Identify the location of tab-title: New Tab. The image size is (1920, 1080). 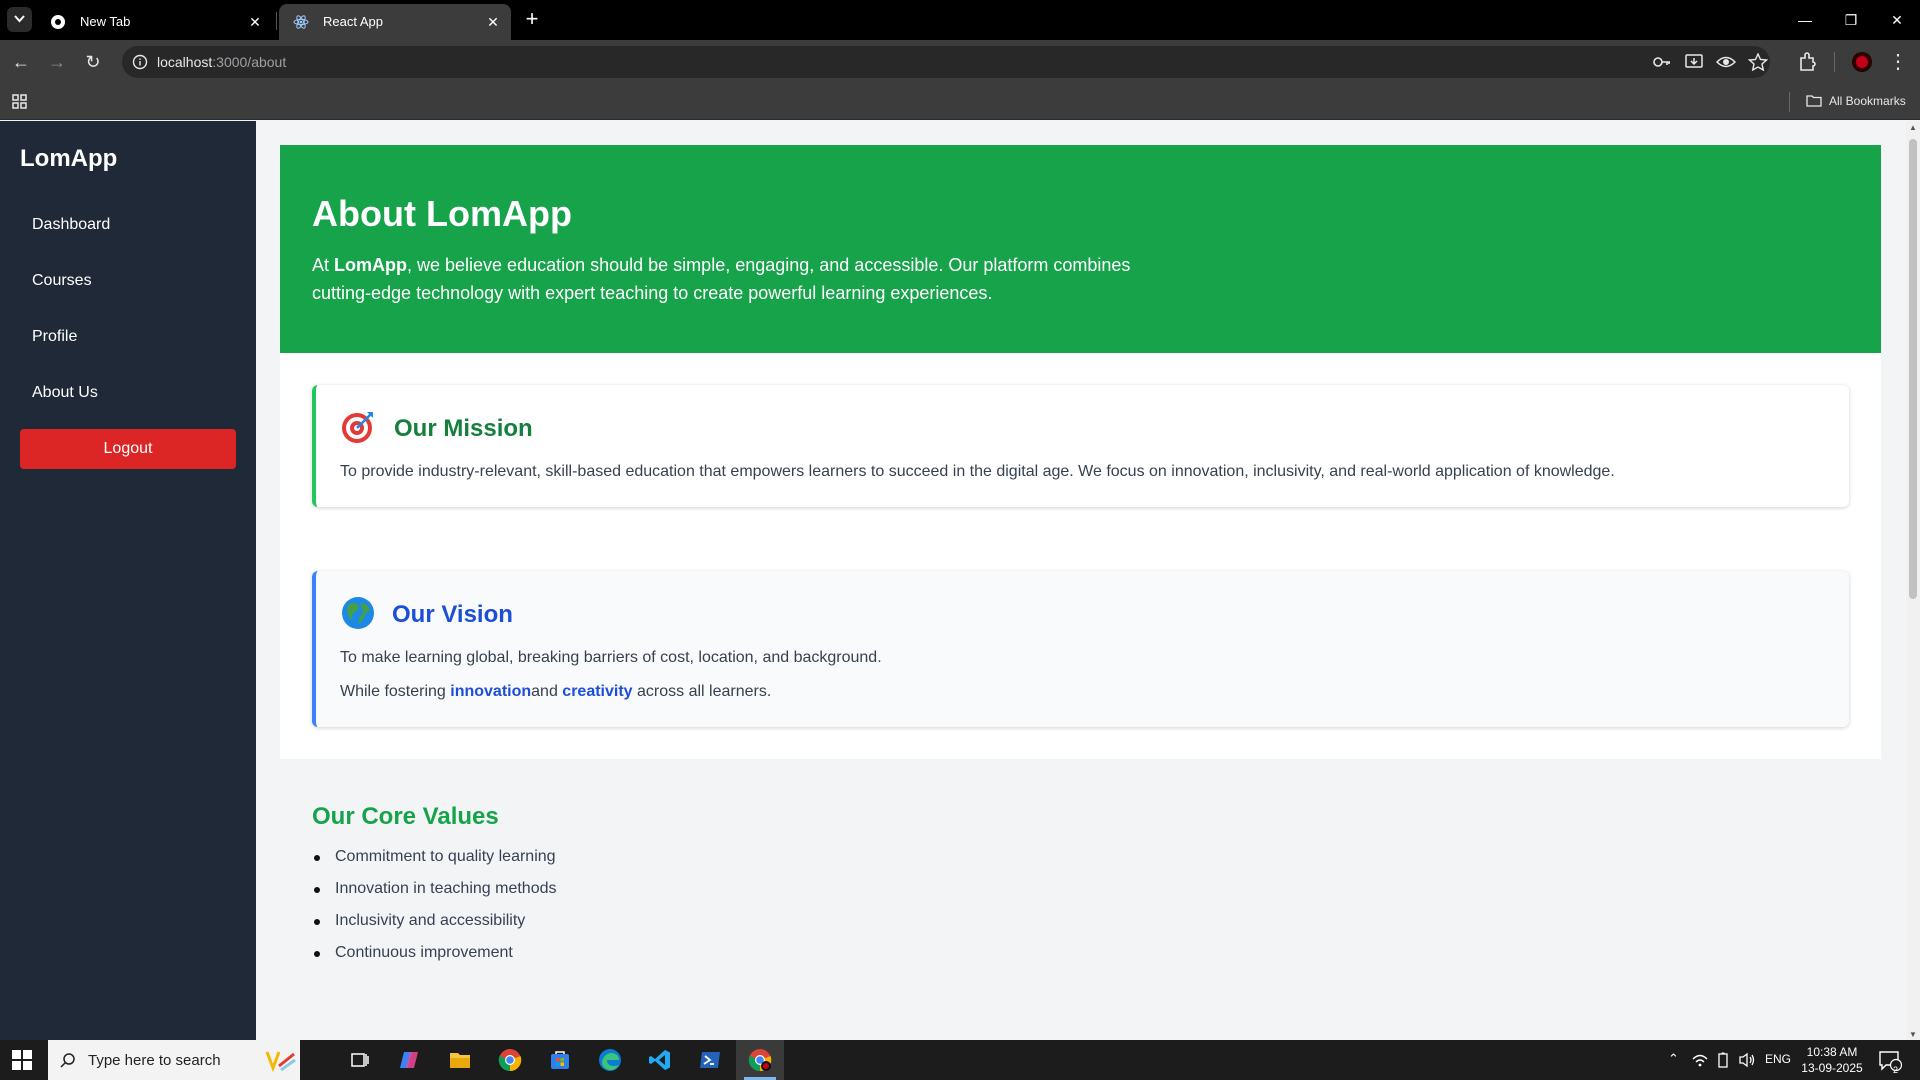
(105, 21).